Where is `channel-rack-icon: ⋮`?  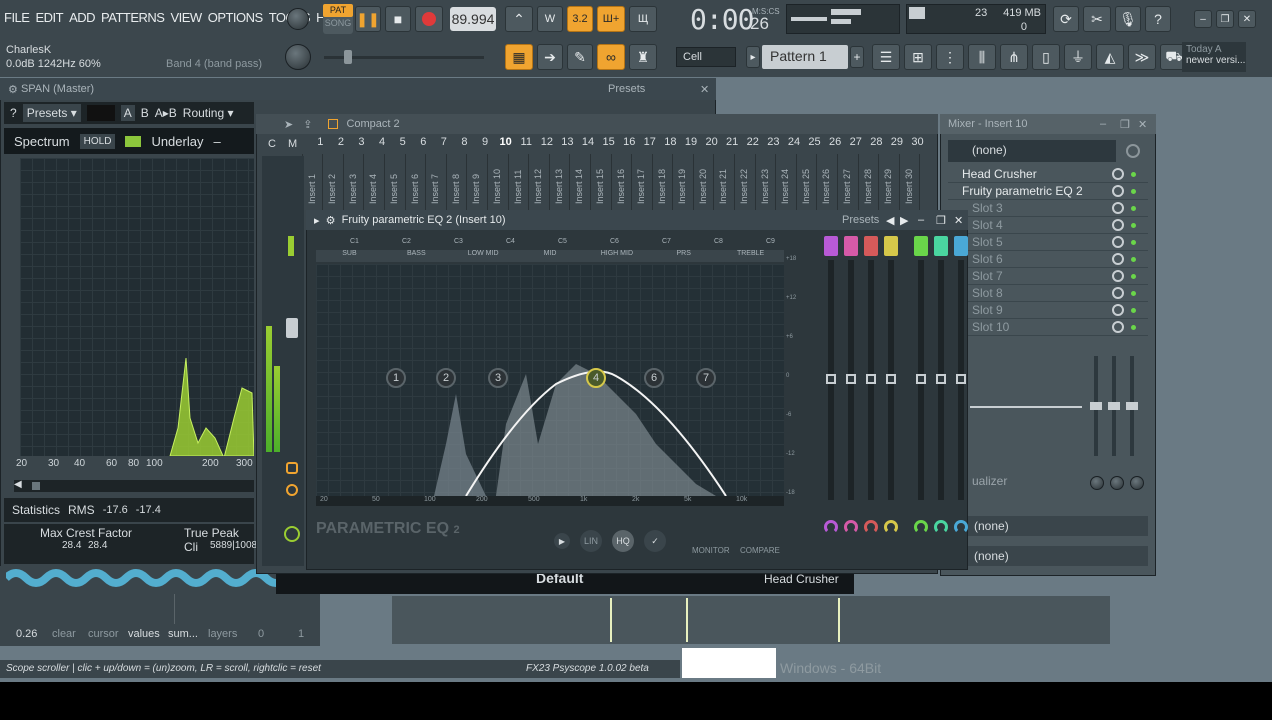
channel-rack-icon: ⋮ is located at coordinates (950, 57).